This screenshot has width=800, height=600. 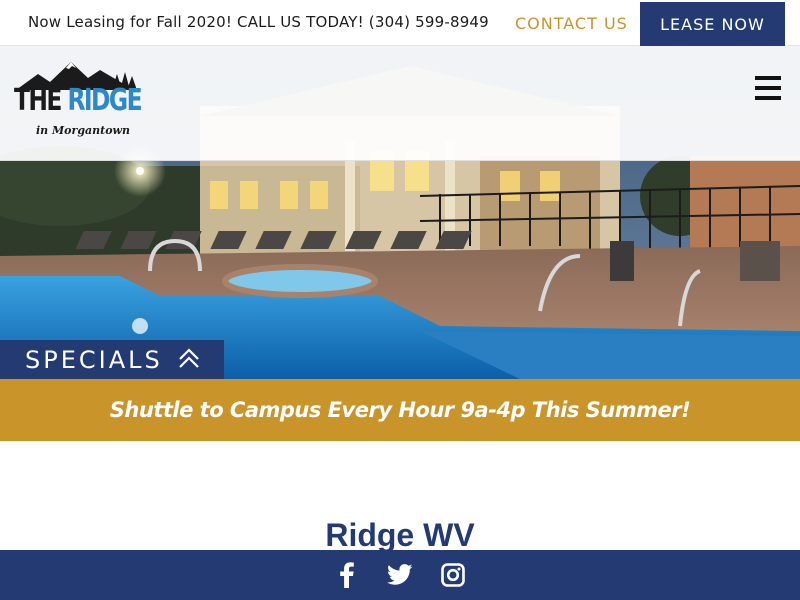 What do you see at coordinates (768, 88) in the screenshot?
I see `hamburger-menu-icon` at bounding box center [768, 88].